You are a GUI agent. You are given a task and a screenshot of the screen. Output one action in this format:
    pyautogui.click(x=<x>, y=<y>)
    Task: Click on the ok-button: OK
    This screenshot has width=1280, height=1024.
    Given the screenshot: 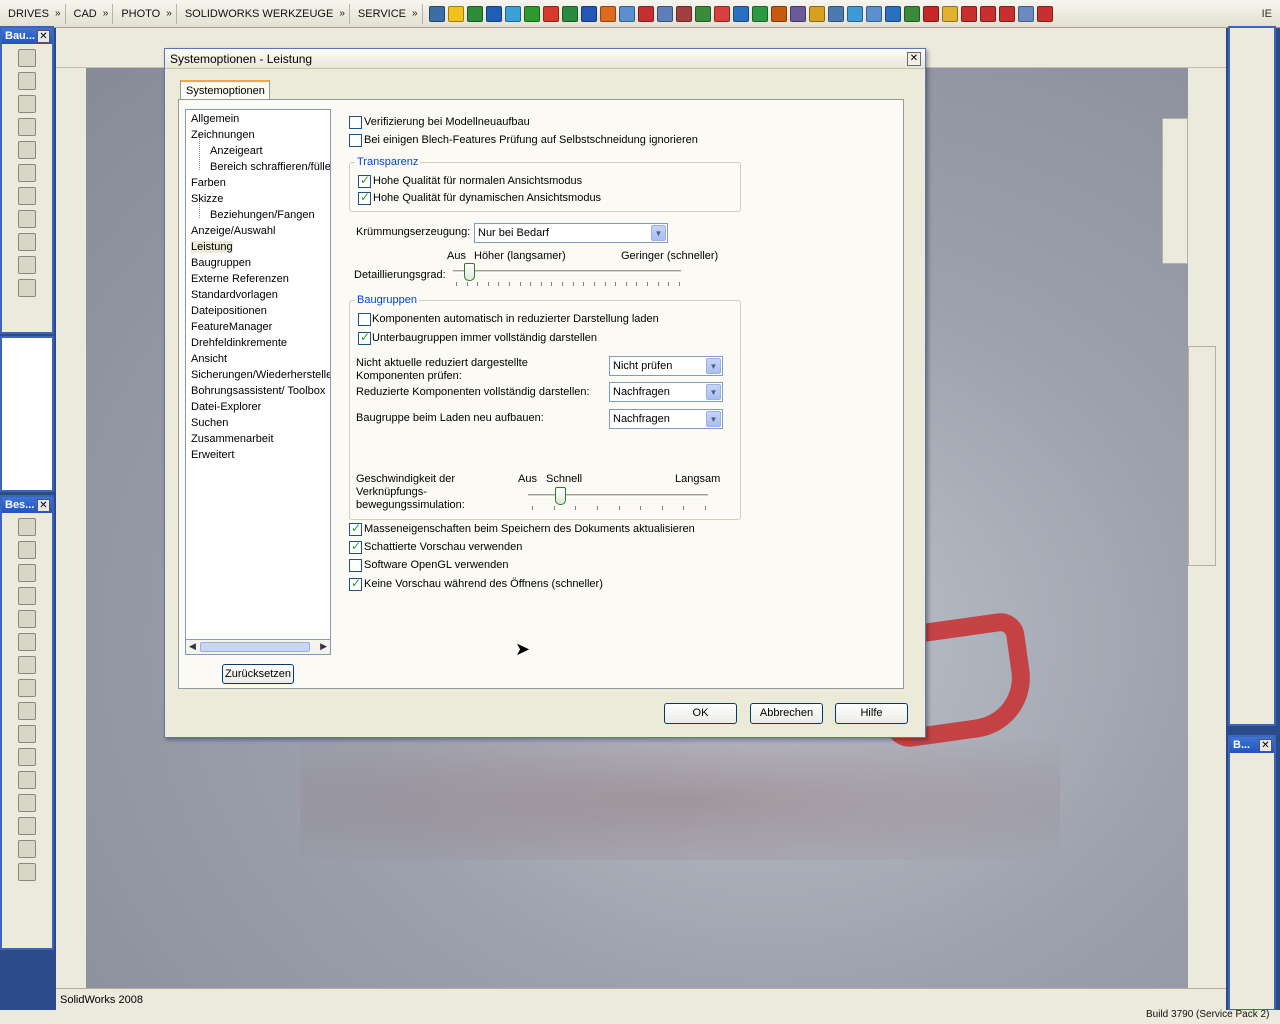 What is the action you would take?
    pyautogui.click(x=700, y=713)
    